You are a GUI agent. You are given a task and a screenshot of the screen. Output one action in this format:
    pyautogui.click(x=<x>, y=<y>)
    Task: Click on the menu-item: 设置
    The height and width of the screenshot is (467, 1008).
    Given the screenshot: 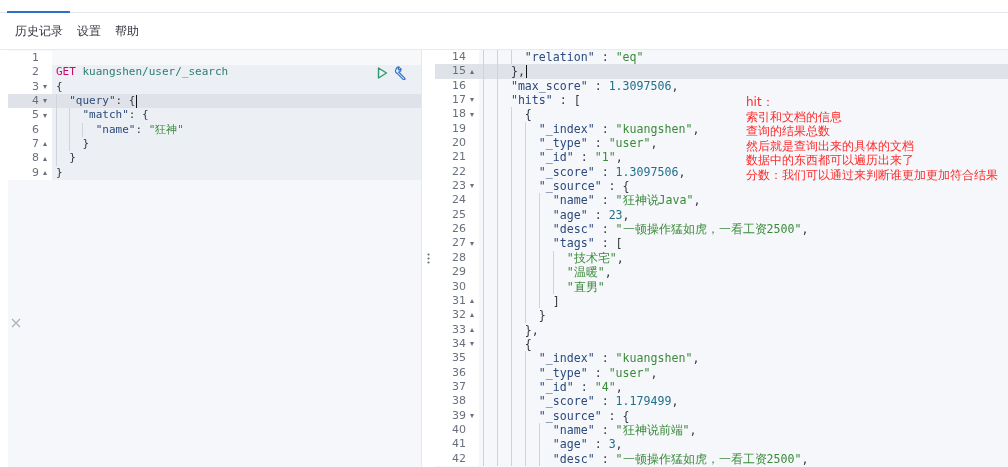 What is the action you would take?
    pyautogui.click(x=89, y=31)
    